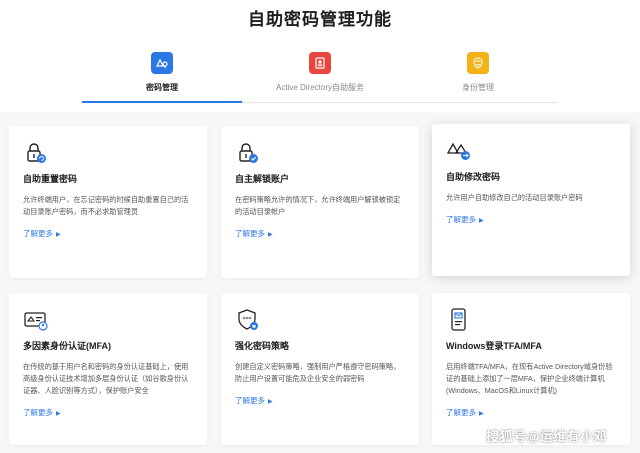 The height and width of the screenshot is (453, 640). What do you see at coordinates (494, 346) in the screenshot?
I see `card-title: Windows登录TFA/MFA` at bounding box center [494, 346].